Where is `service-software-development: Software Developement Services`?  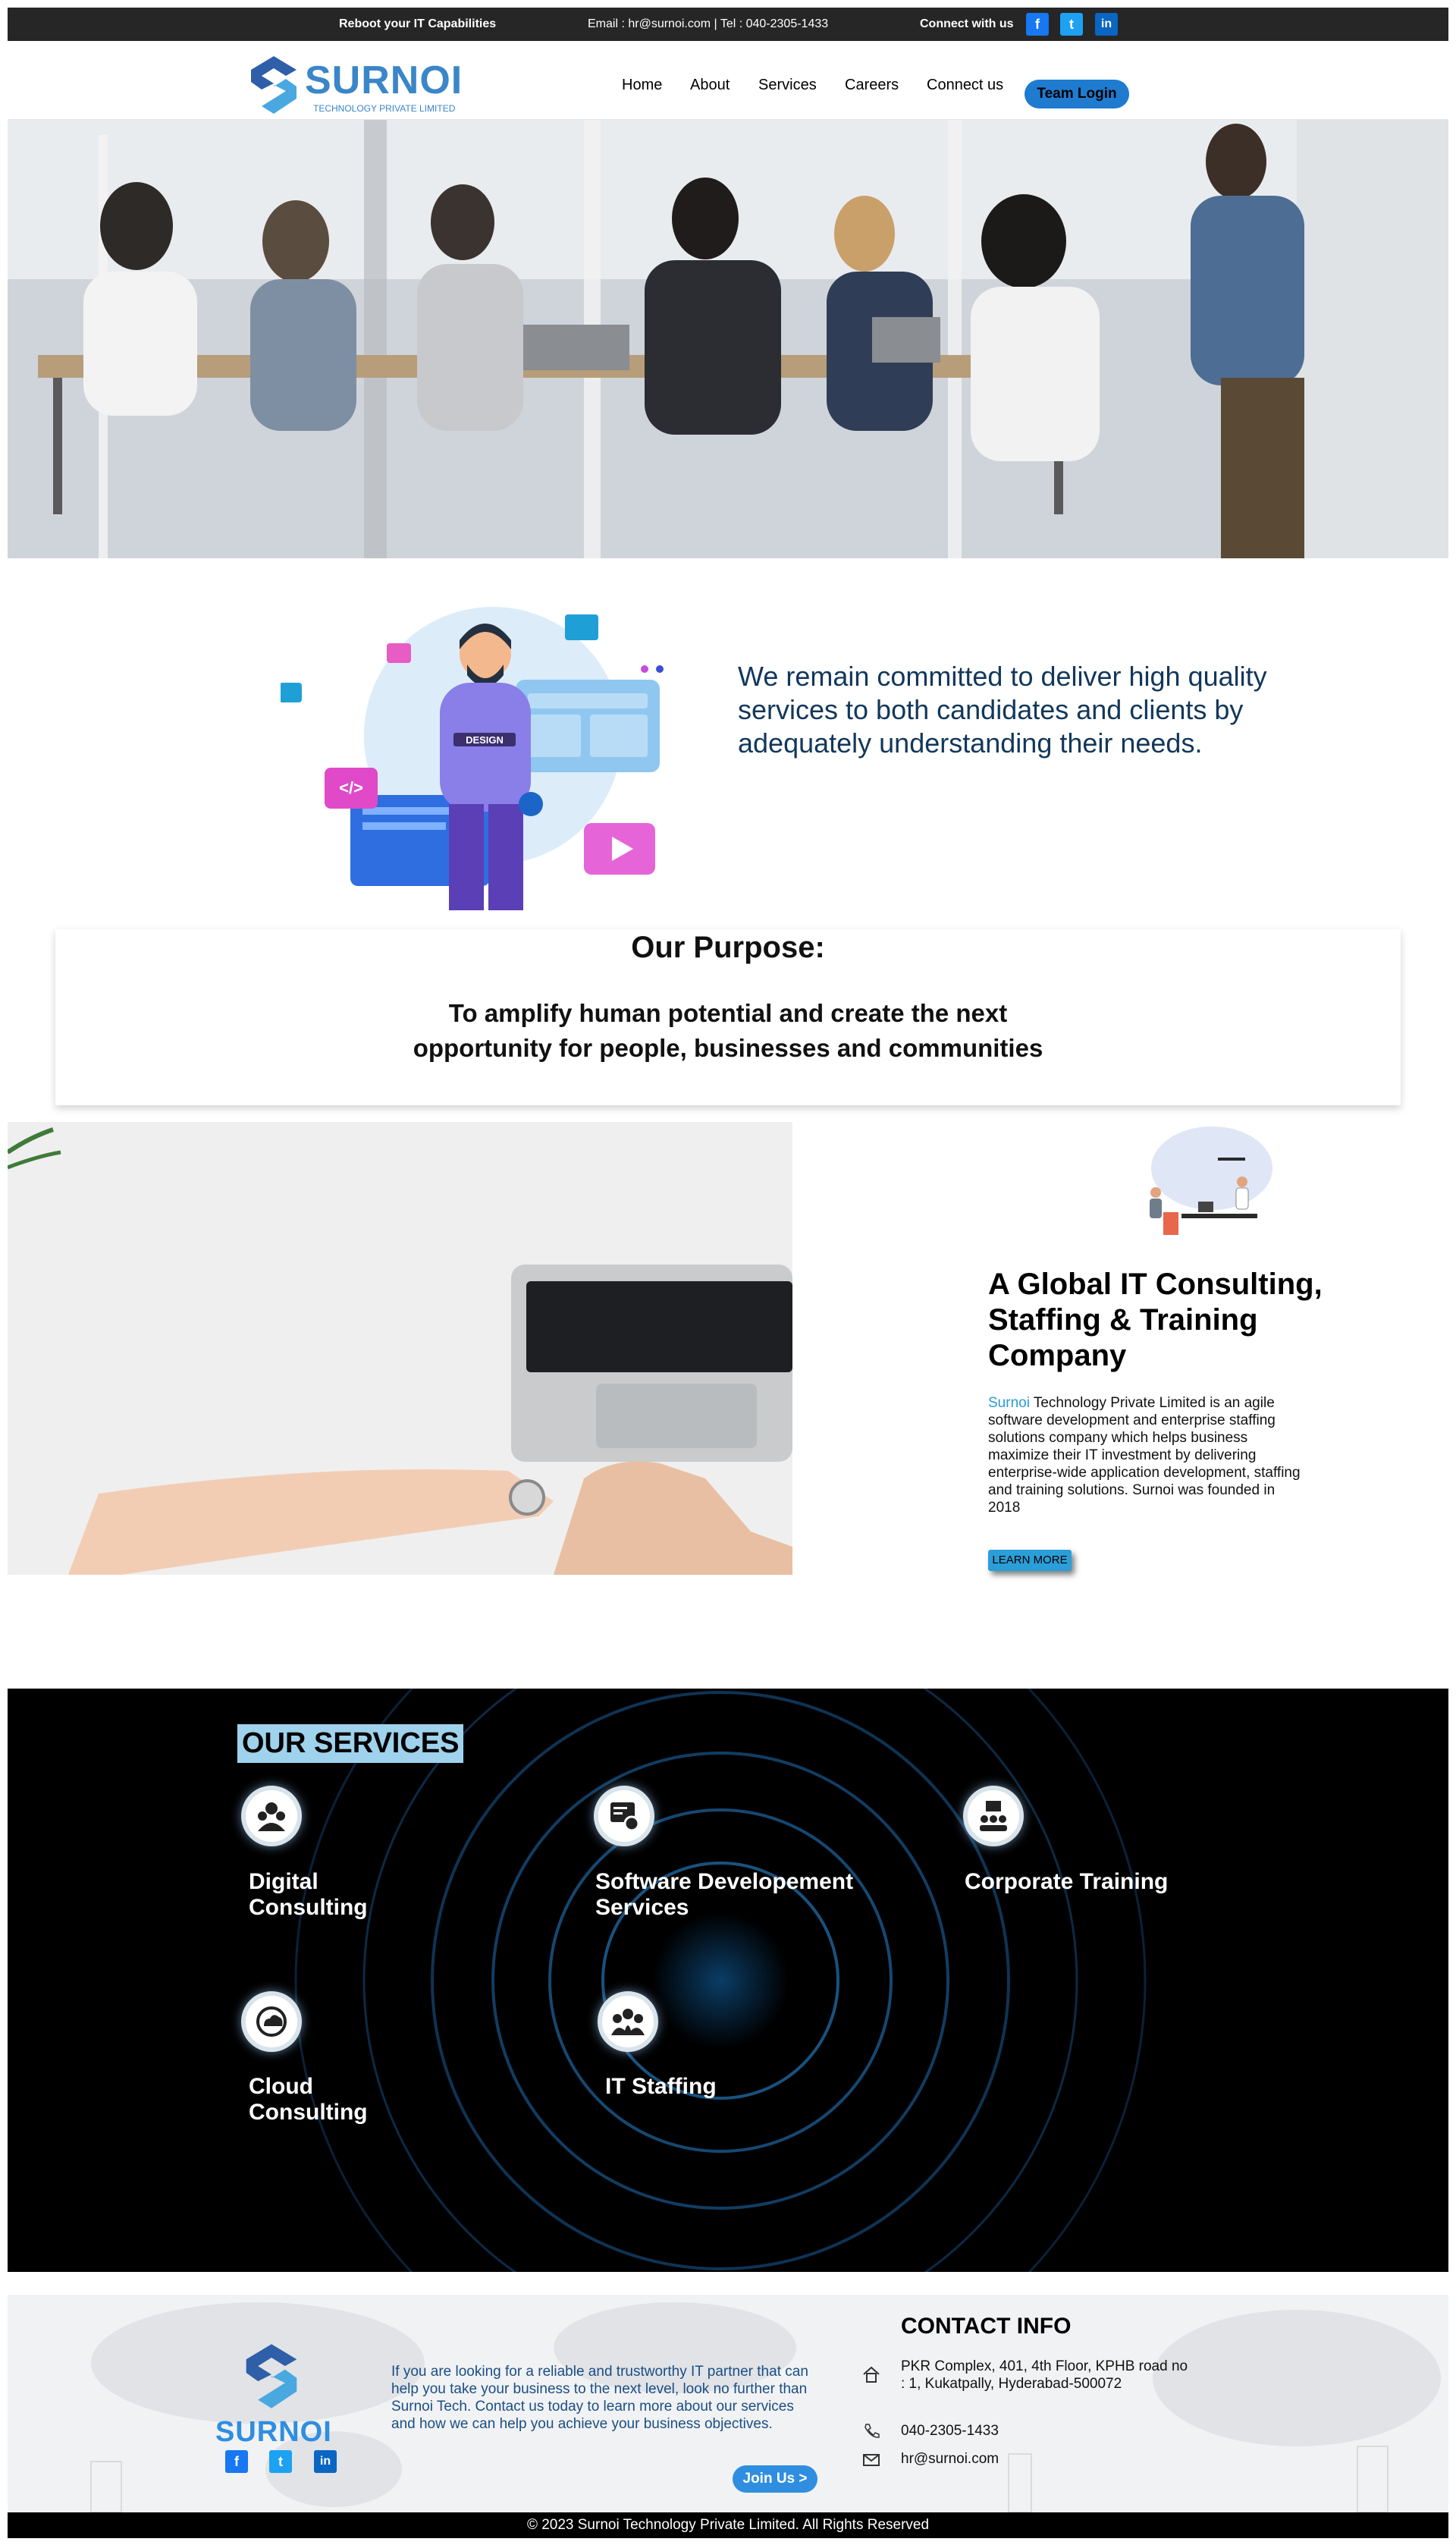 service-software-development: Software Developement Services is located at coordinates (731, 1895).